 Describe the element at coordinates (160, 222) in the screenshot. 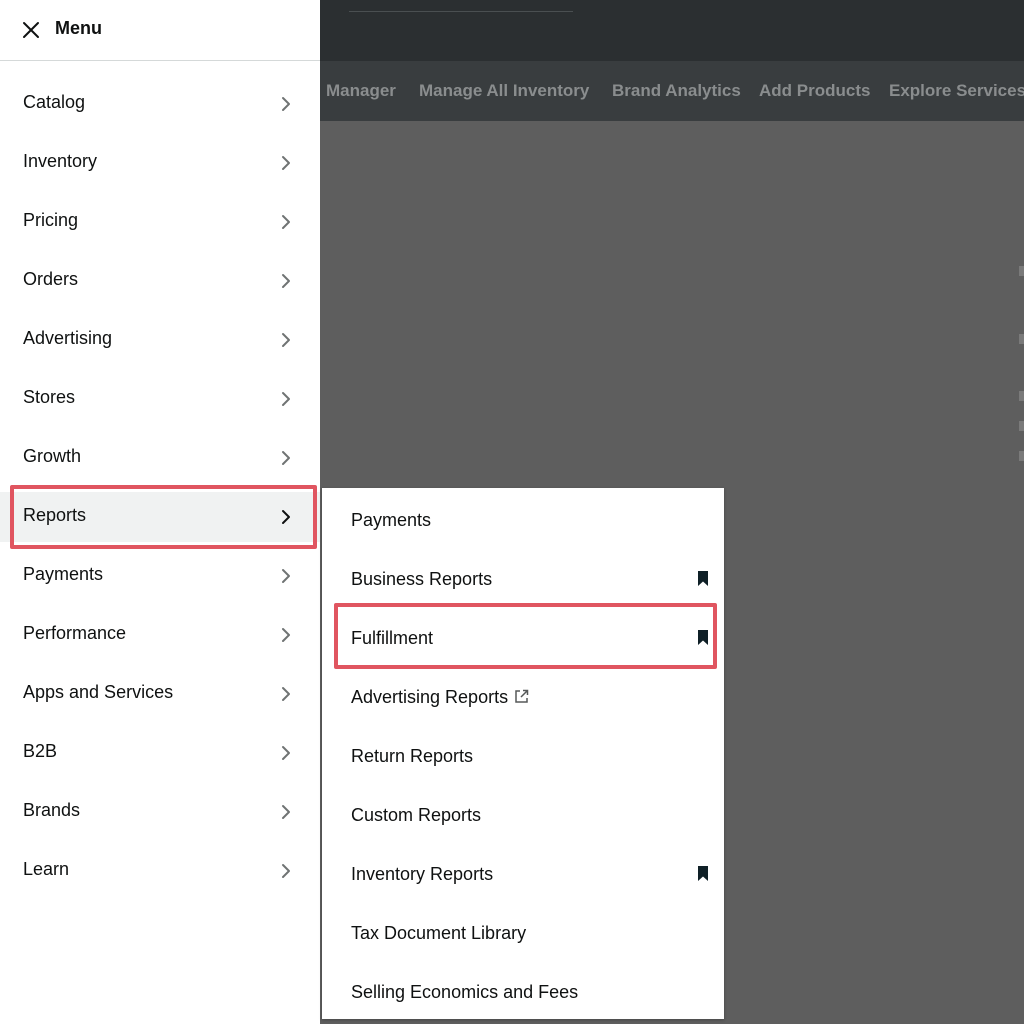

I see `menu-item-pricing: Pricing` at that location.